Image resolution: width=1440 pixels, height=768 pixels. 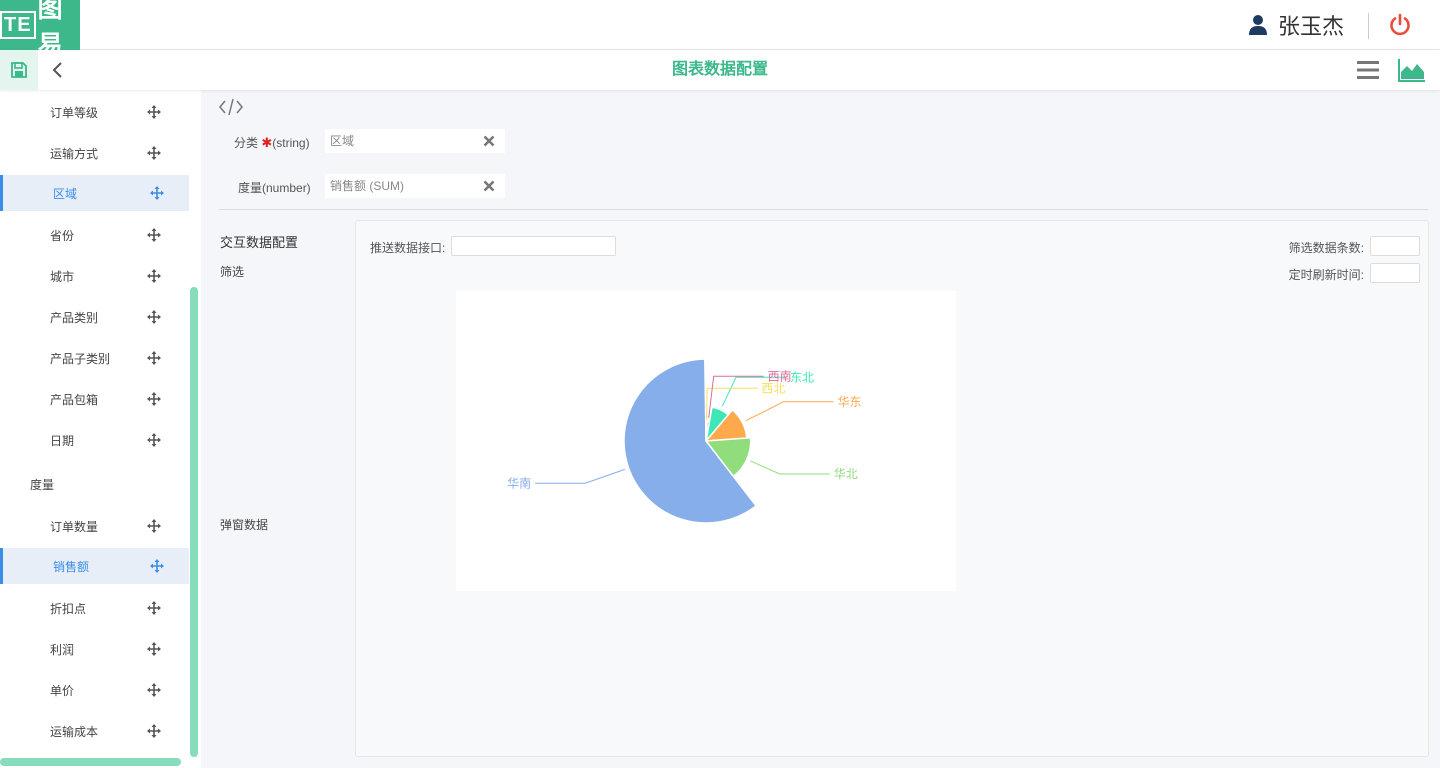 What do you see at coordinates (533, 246) in the screenshot?
I see `push-api-input` at bounding box center [533, 246].